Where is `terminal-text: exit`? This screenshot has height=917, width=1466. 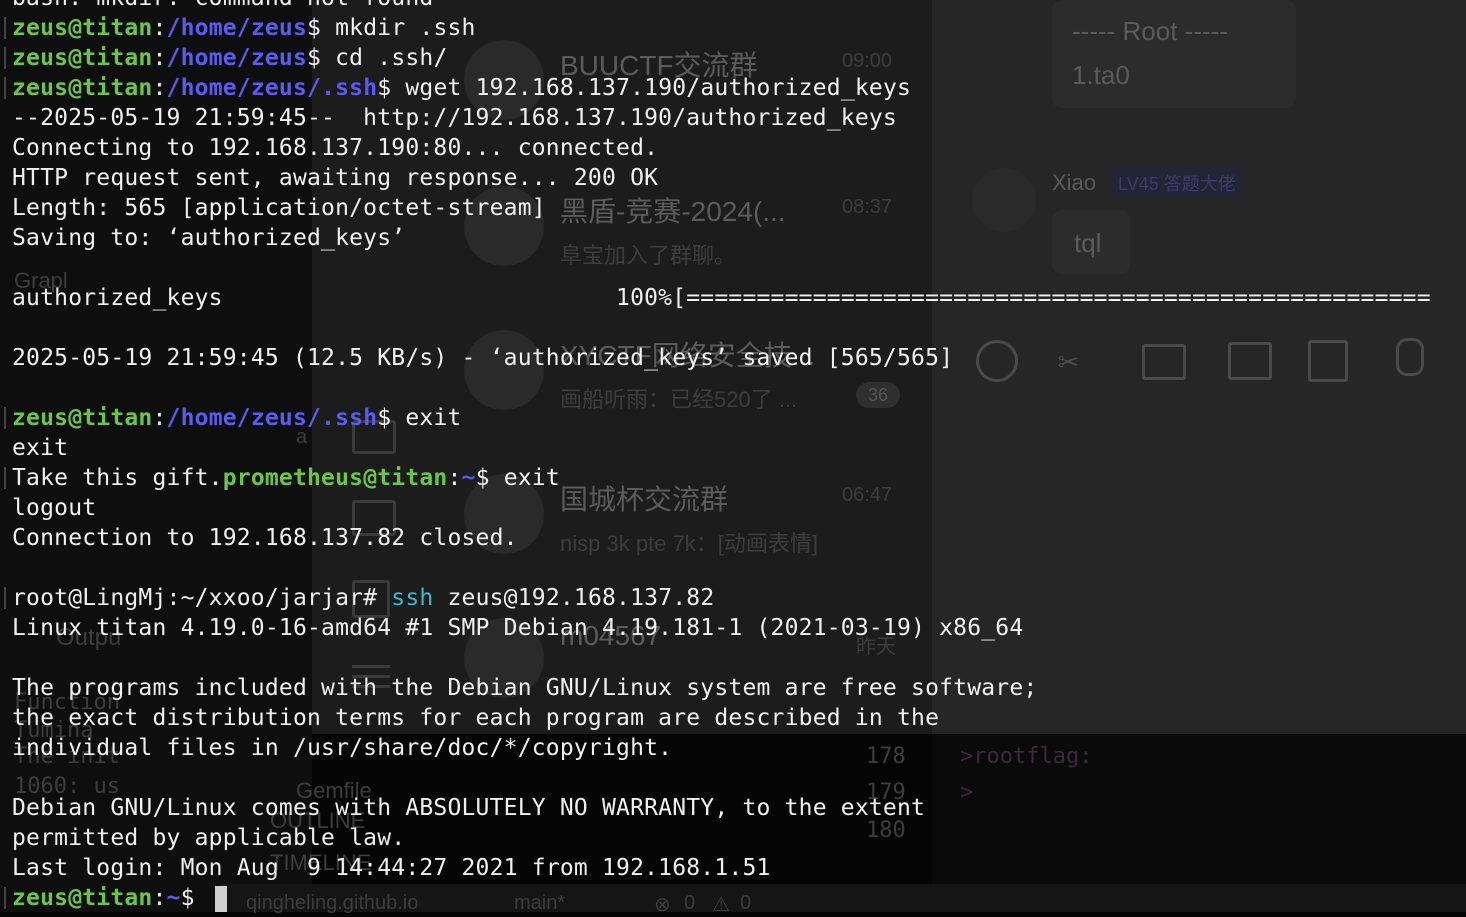 terminal-text: exit is located at coordinates (40, 448).